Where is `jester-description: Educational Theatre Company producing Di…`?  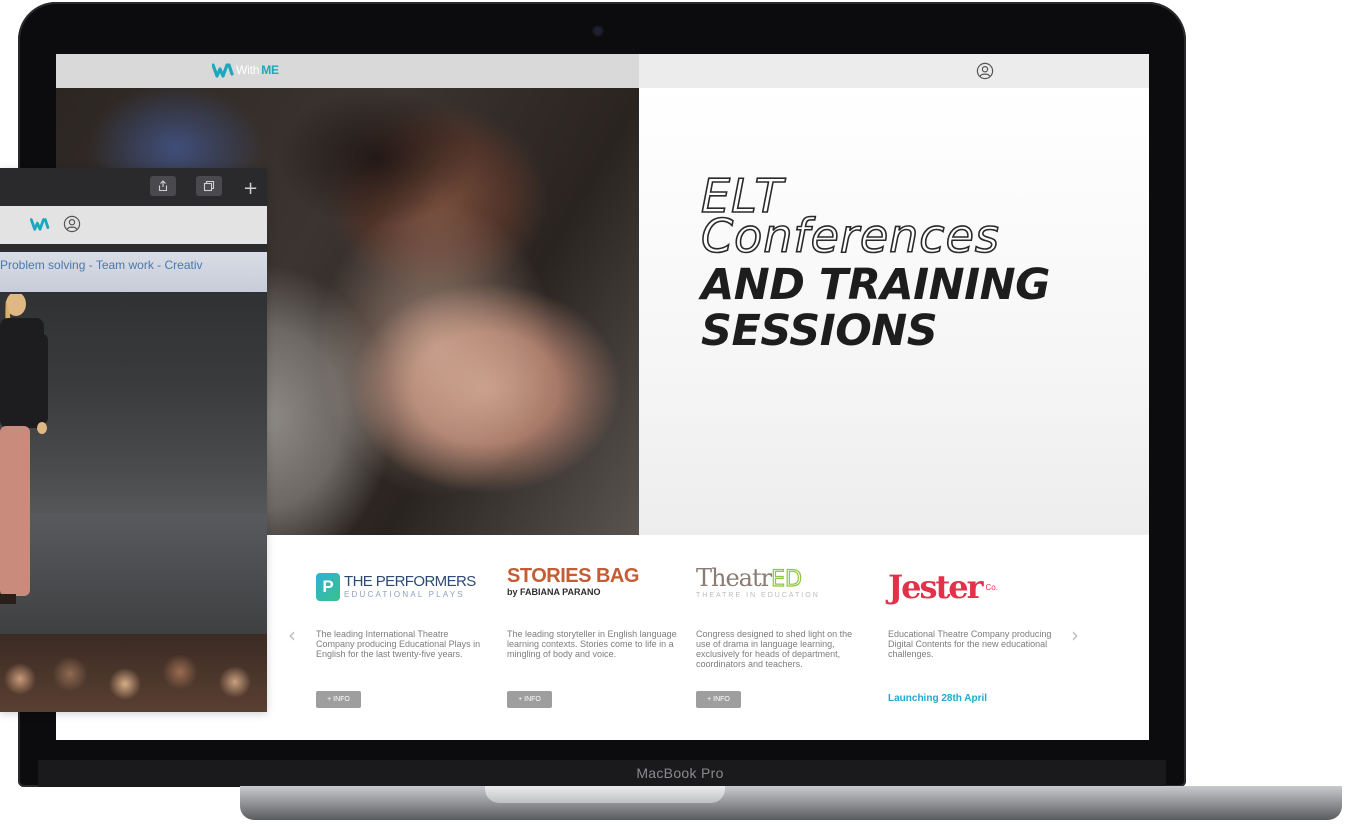
jester-description: Educational Theatre Company producing Di… is located at coordinates (970, 644).